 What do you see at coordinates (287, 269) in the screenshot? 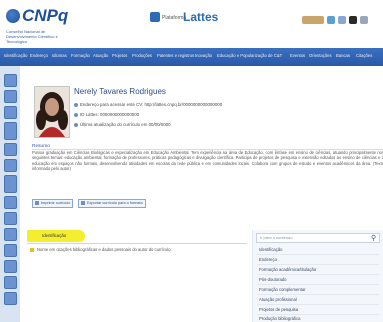
I see `index-item: Formação acadêmica/titulação` at bounding box center [287, 269].